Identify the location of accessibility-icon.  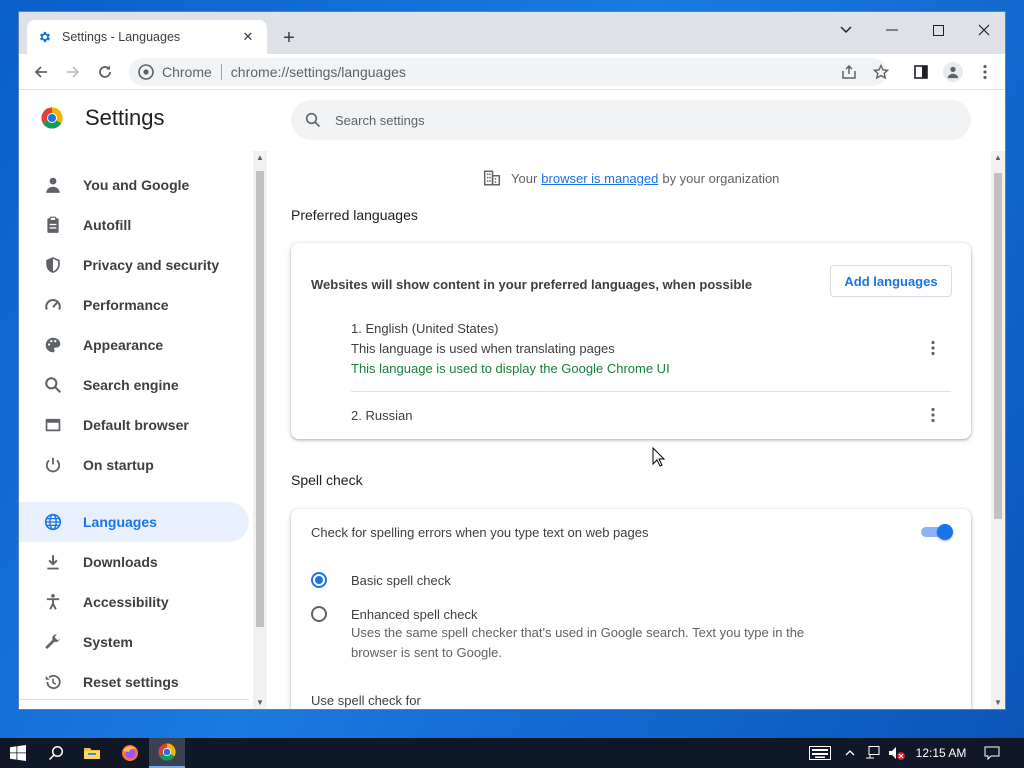
(53, 602).